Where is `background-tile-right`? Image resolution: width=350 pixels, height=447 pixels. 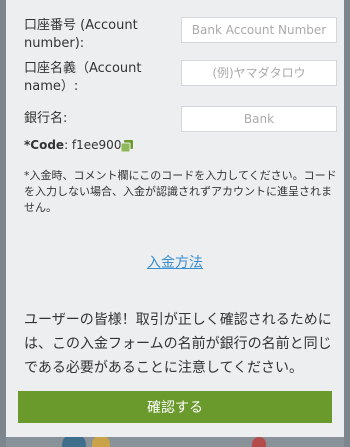
background-tile-right is located at coordinates (347, 223).